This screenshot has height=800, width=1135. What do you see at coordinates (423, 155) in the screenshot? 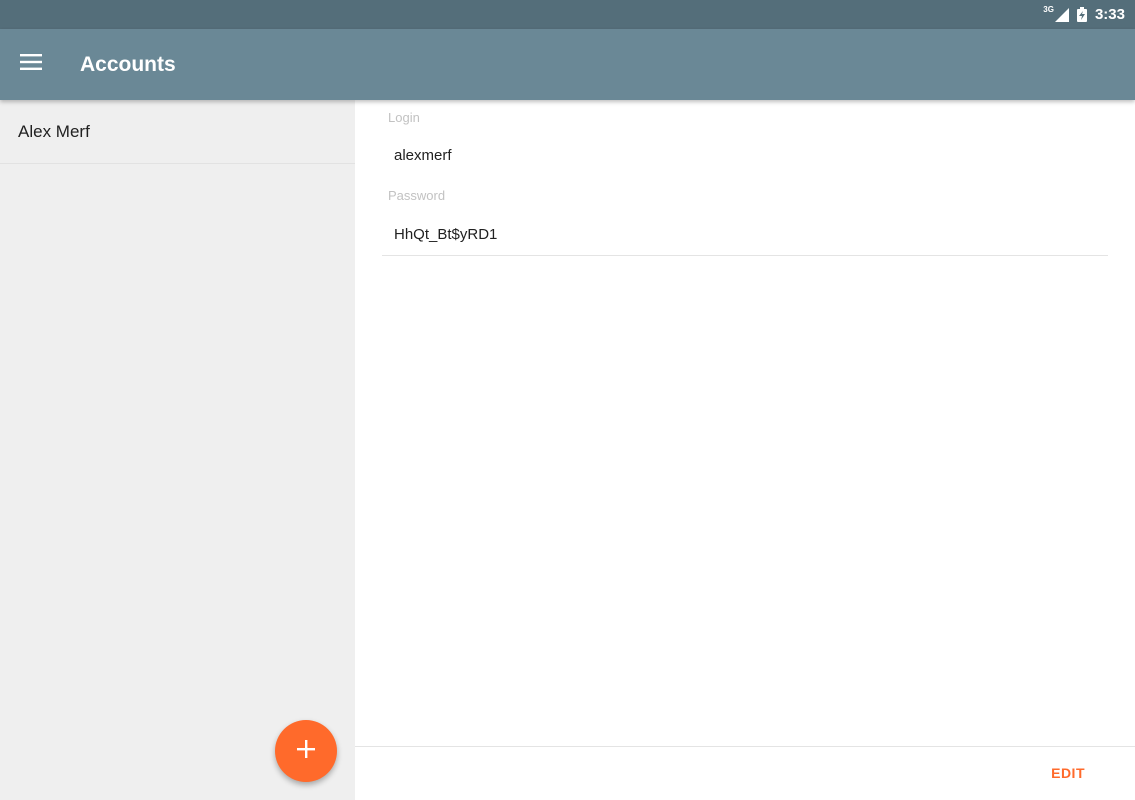
I see `login-value: alexmerf` at bounding box center [423, 155].